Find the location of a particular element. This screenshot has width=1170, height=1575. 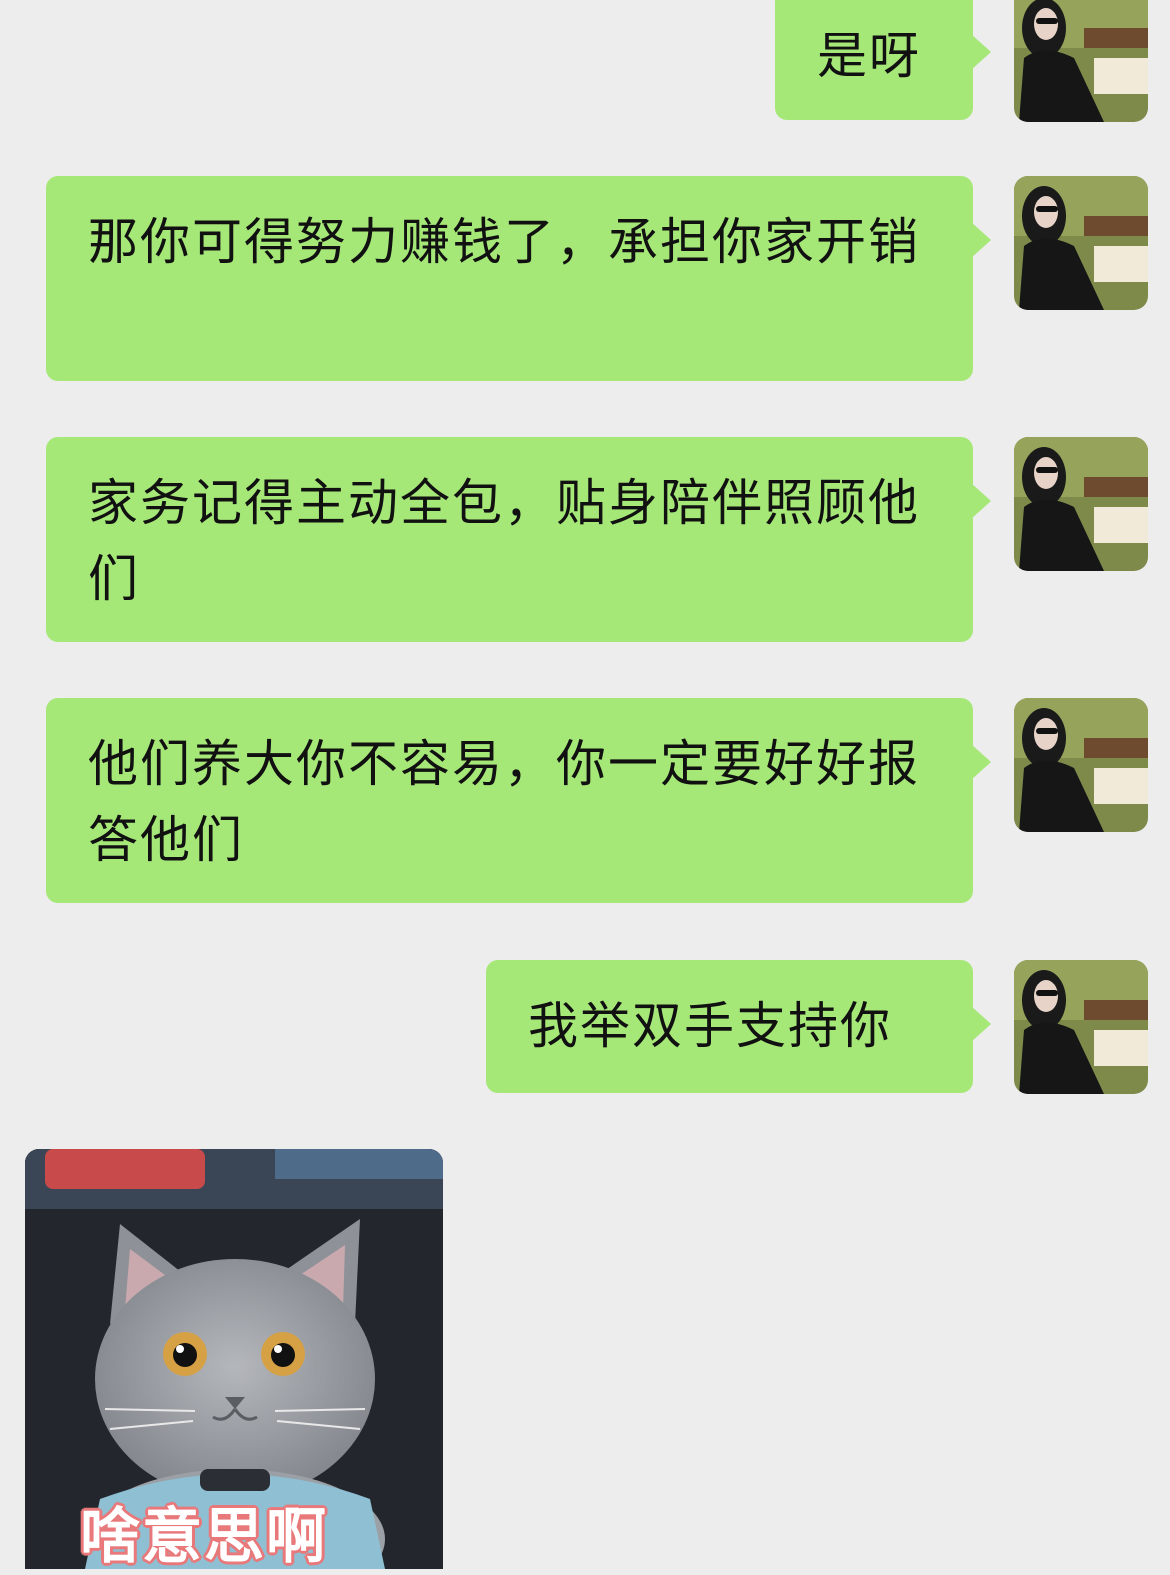

message-text: 我举双手支持你 is located at coordinates (710, 1026).